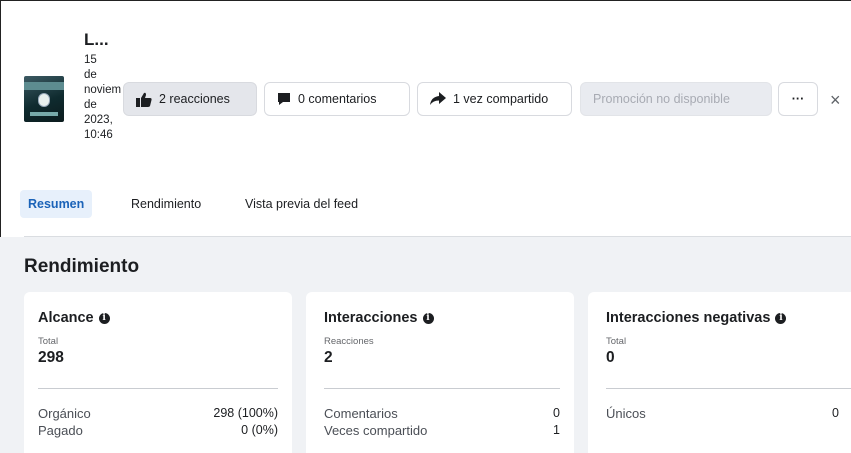 The image size is (851, 453). What do you see at coordinates (48, 341) in the screenshot?
I see `reach-sub: Total` at bounding box center [48, 341].